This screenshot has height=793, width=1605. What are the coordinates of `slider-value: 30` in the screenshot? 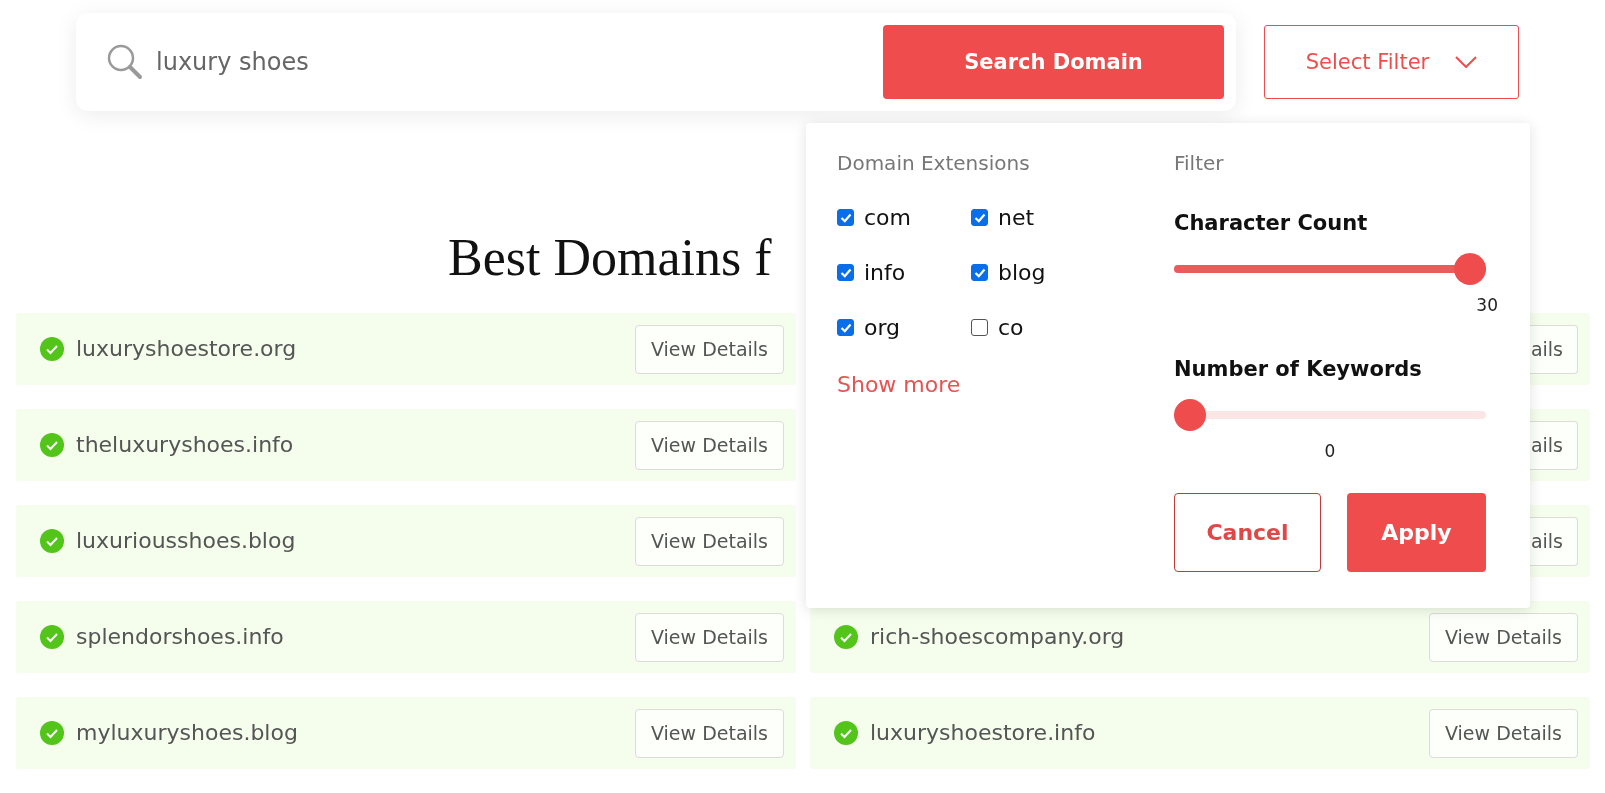 It's located at (1487, 305).